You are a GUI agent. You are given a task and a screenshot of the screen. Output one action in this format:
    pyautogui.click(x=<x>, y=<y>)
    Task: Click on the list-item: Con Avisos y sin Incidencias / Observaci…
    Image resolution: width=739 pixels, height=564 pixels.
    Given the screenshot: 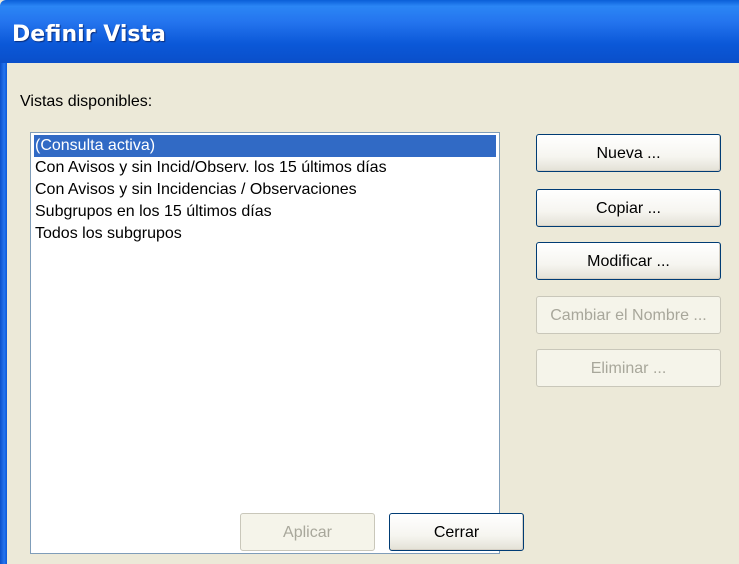 What is the action you would take?
    pyautogui.click(x=265, y=190)
    